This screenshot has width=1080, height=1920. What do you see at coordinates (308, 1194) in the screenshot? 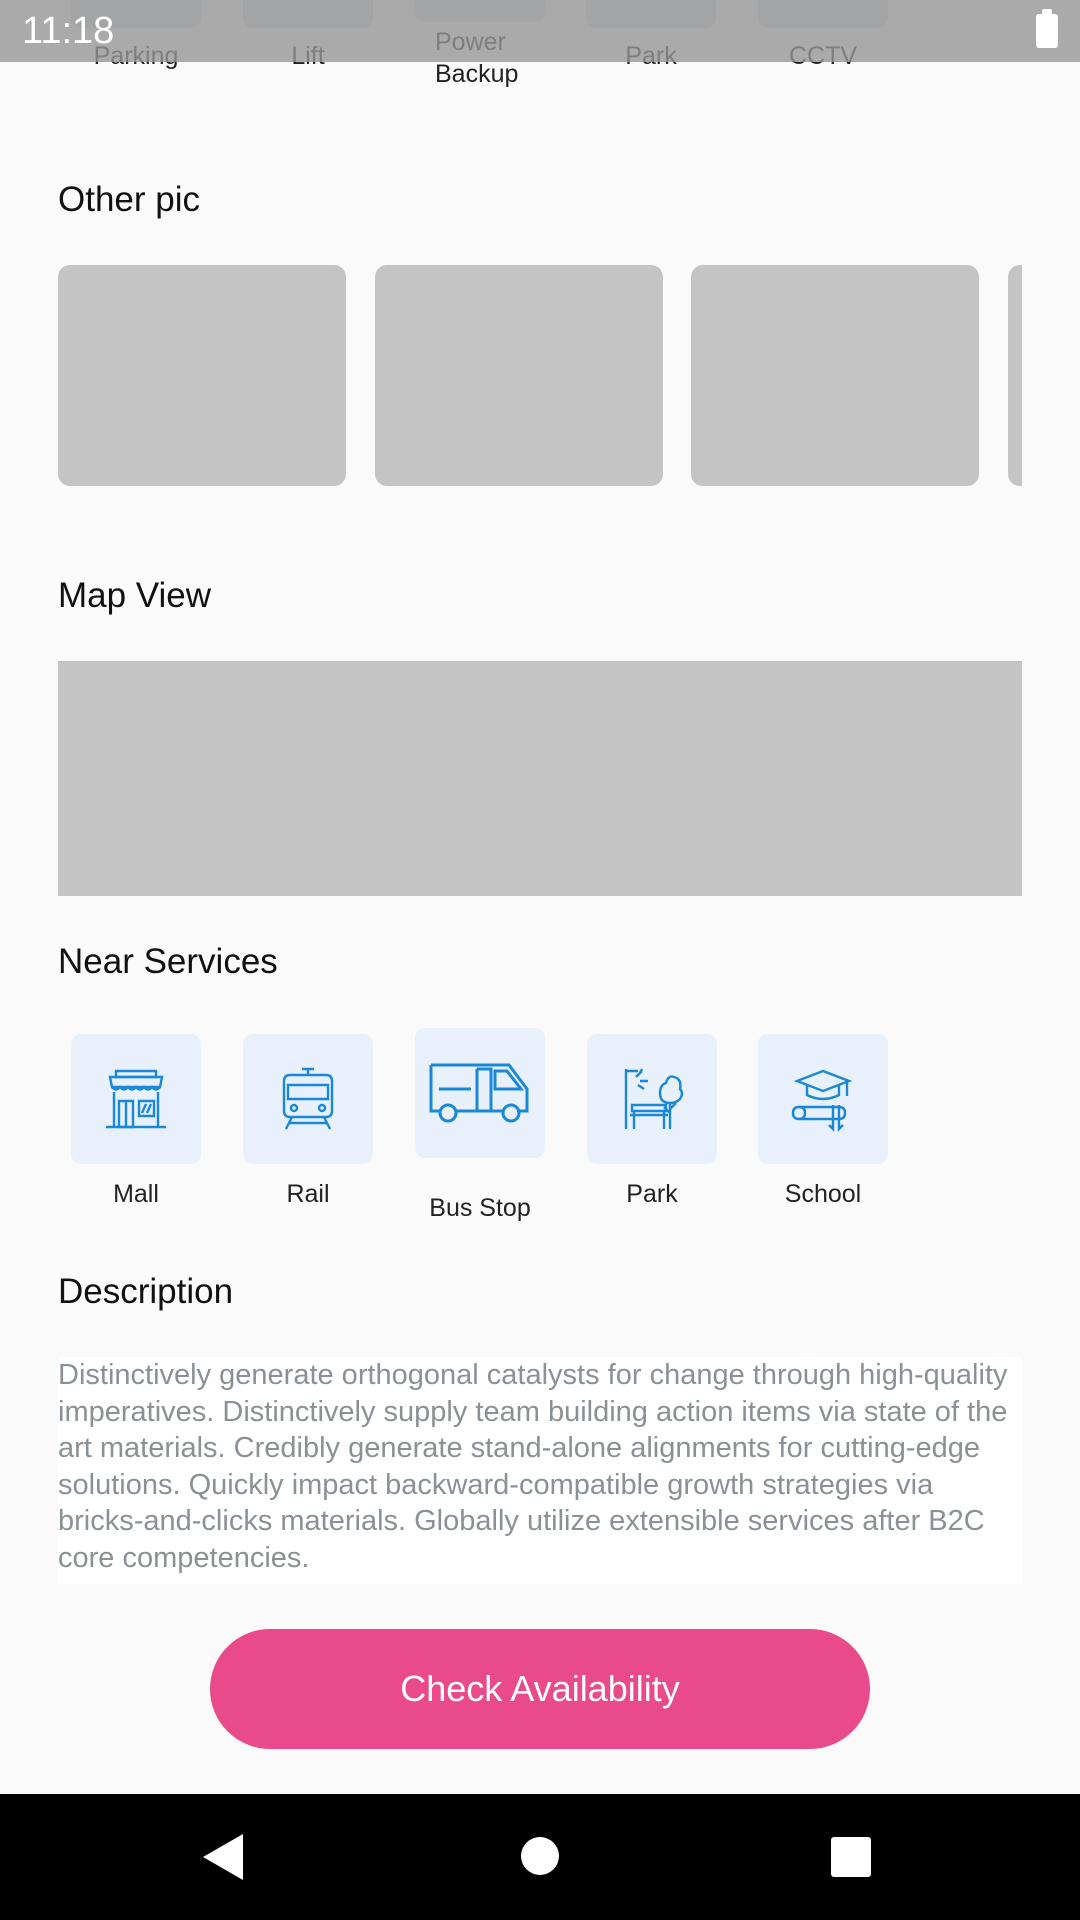
I see `service-label: Rail` at bounding box center [308, 1194].